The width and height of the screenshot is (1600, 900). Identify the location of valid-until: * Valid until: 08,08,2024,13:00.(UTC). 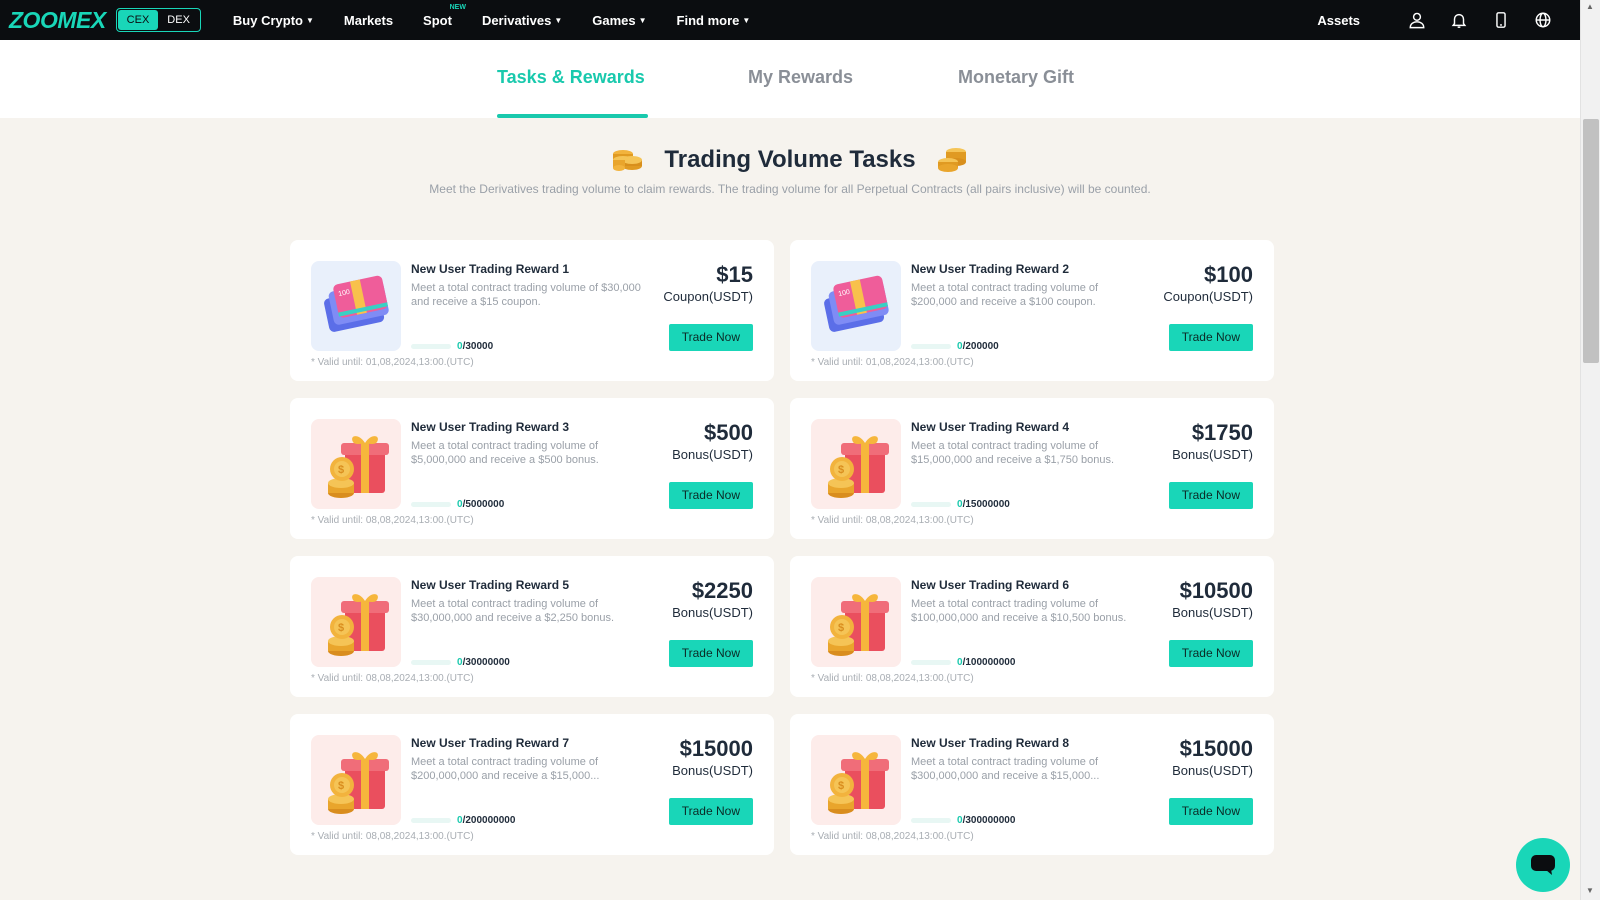
(392, 520).